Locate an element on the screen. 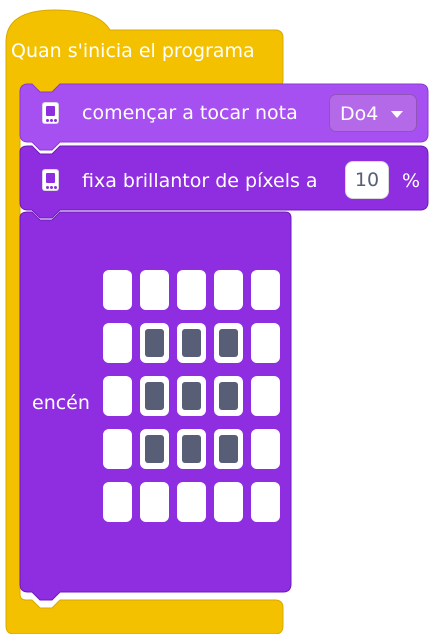 This screenshot has width=429, height=634. caret-down-icon is located at coordinates (397, 114).